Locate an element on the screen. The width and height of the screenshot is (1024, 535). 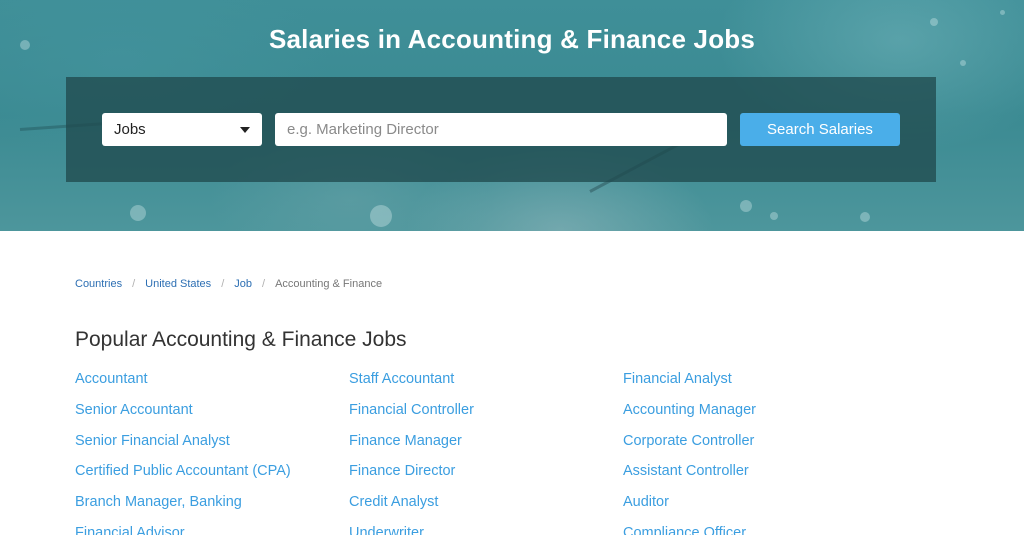
job-link: Senior Financial Analyst is located at coordinates (212, 446).